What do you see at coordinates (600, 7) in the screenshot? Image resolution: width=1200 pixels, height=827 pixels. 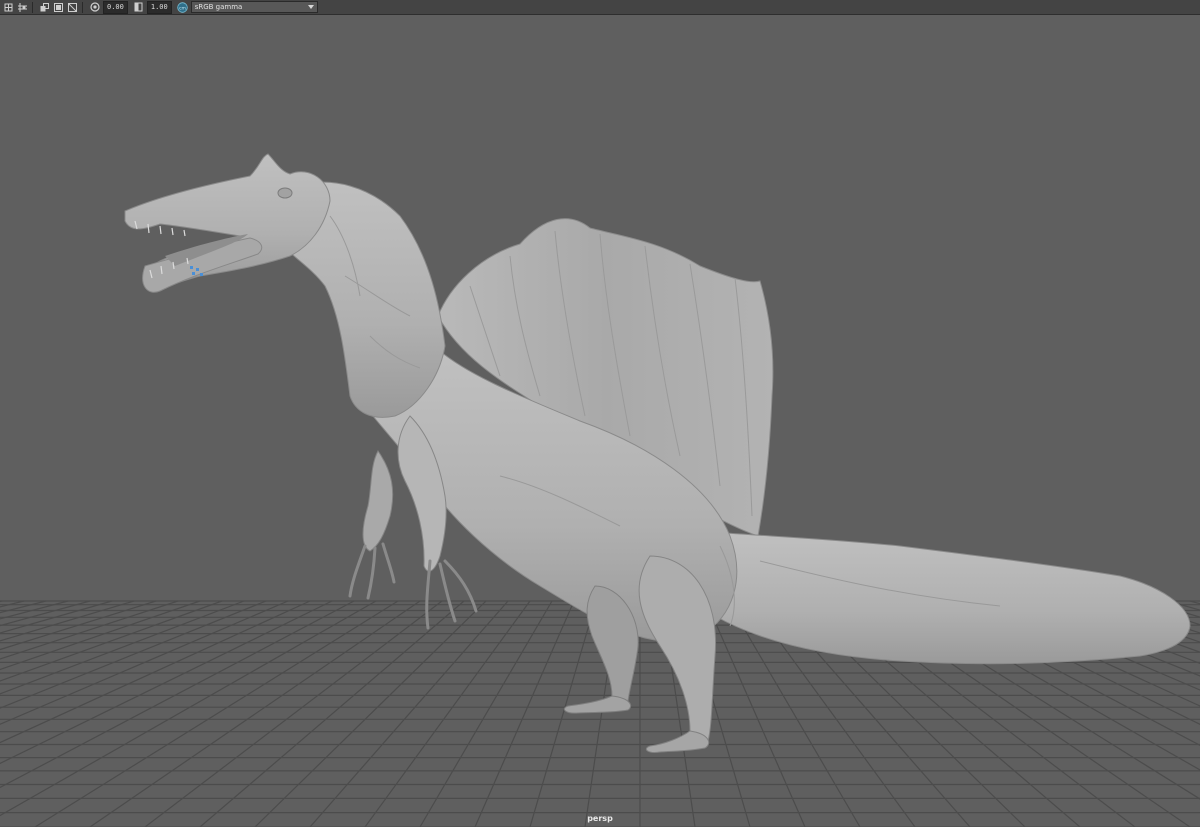 I see `viewport-toolbar: 0.00 1.00 cm sRGB gamma` at bounding box center [600, 7].